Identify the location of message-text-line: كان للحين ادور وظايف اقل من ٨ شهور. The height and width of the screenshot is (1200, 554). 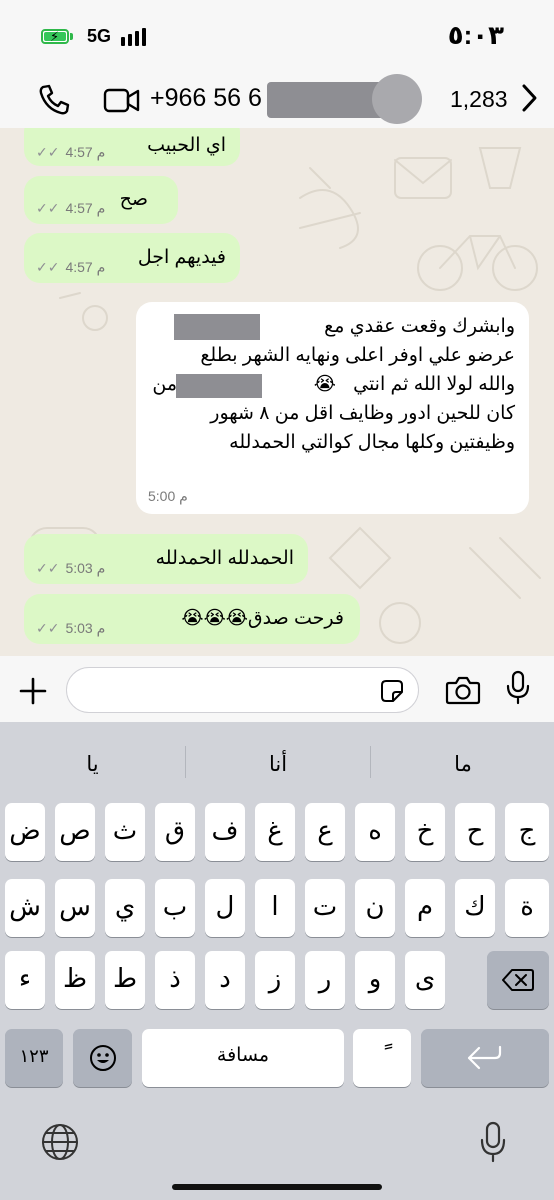
(362, 413).